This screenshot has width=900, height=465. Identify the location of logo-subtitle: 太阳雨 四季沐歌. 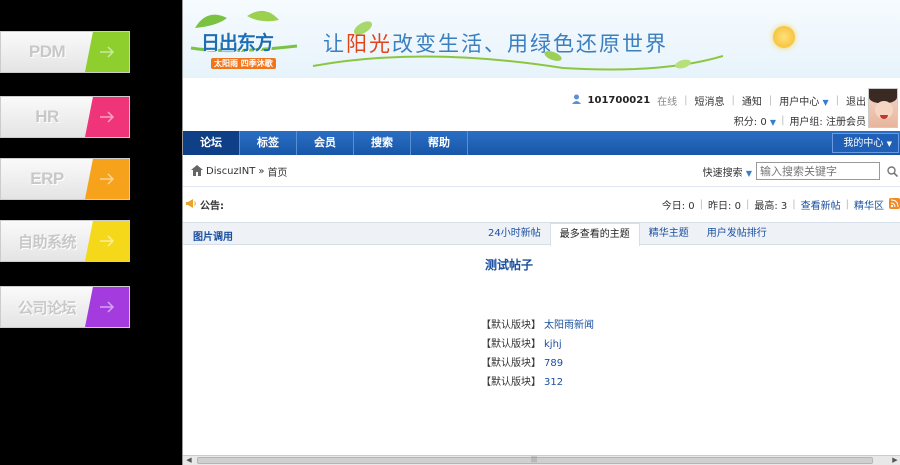
(243, 63).